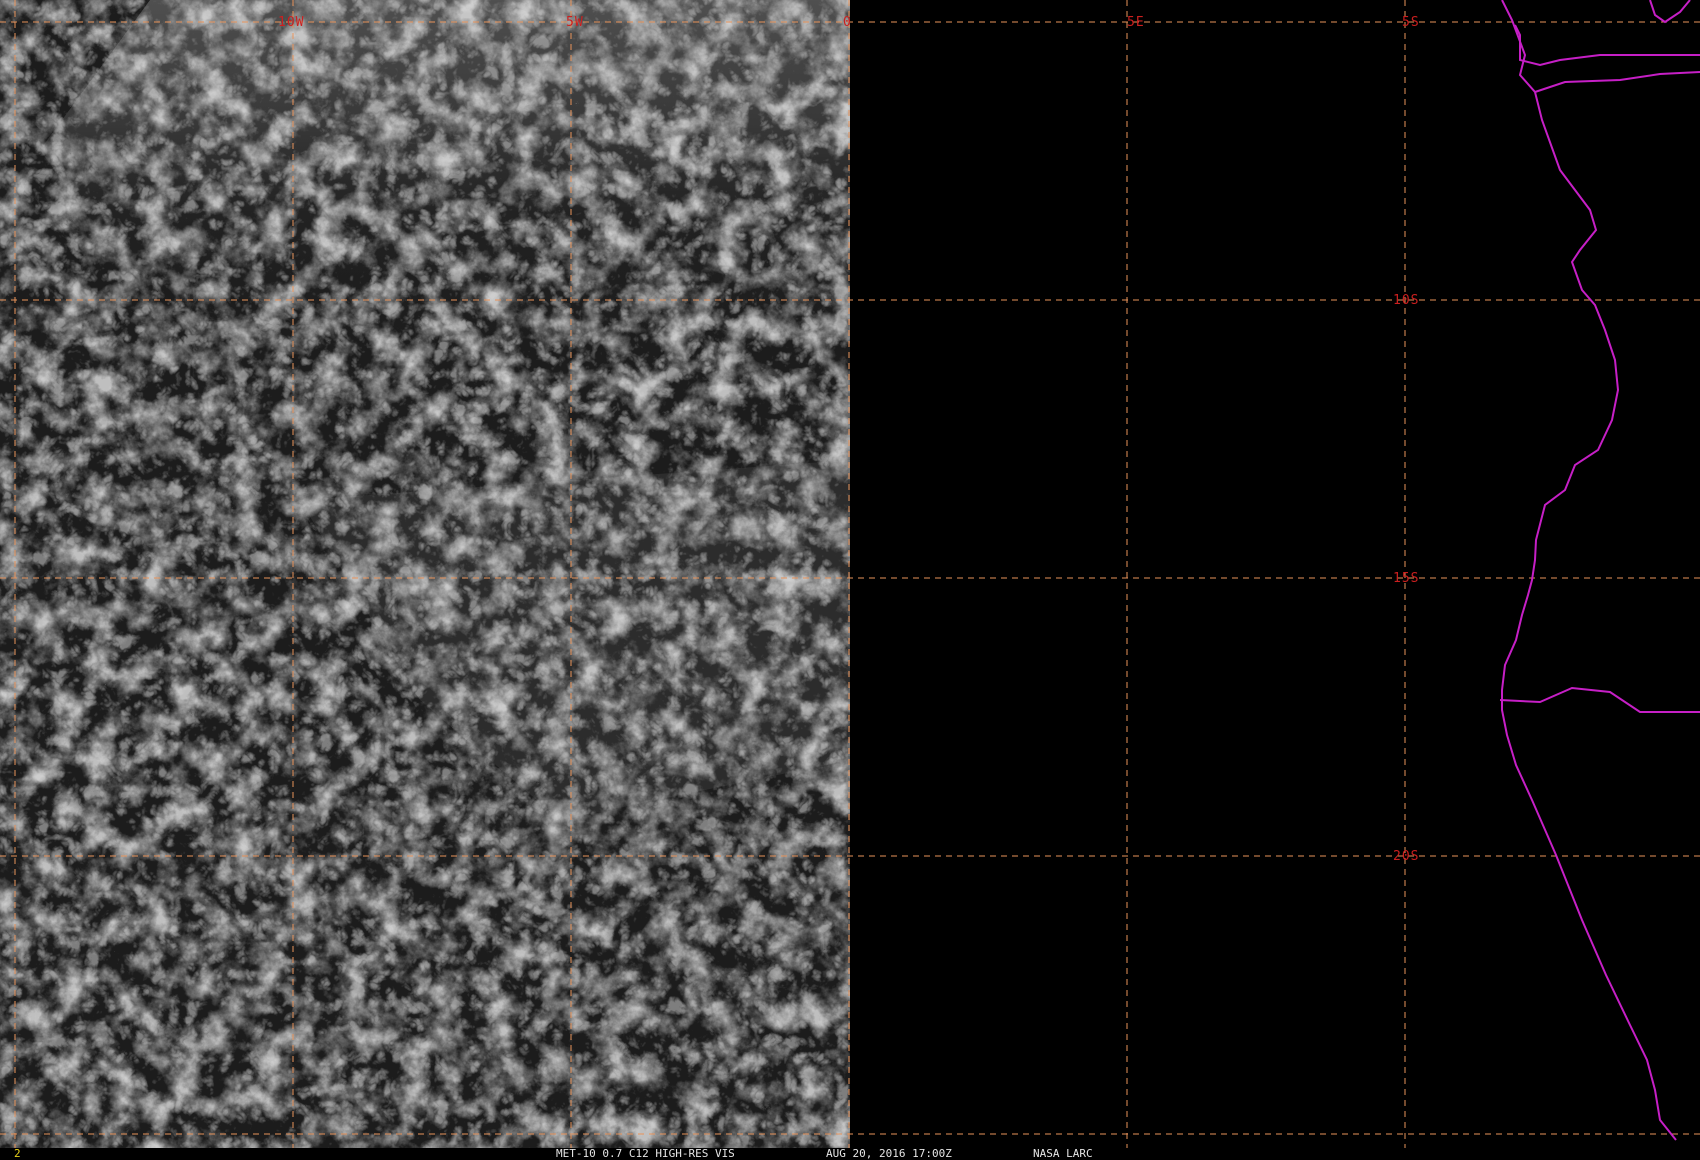 Image resolution: width=1700 pixels, height=1160 pixels. I want to click on coastline, so click(1589, 570).